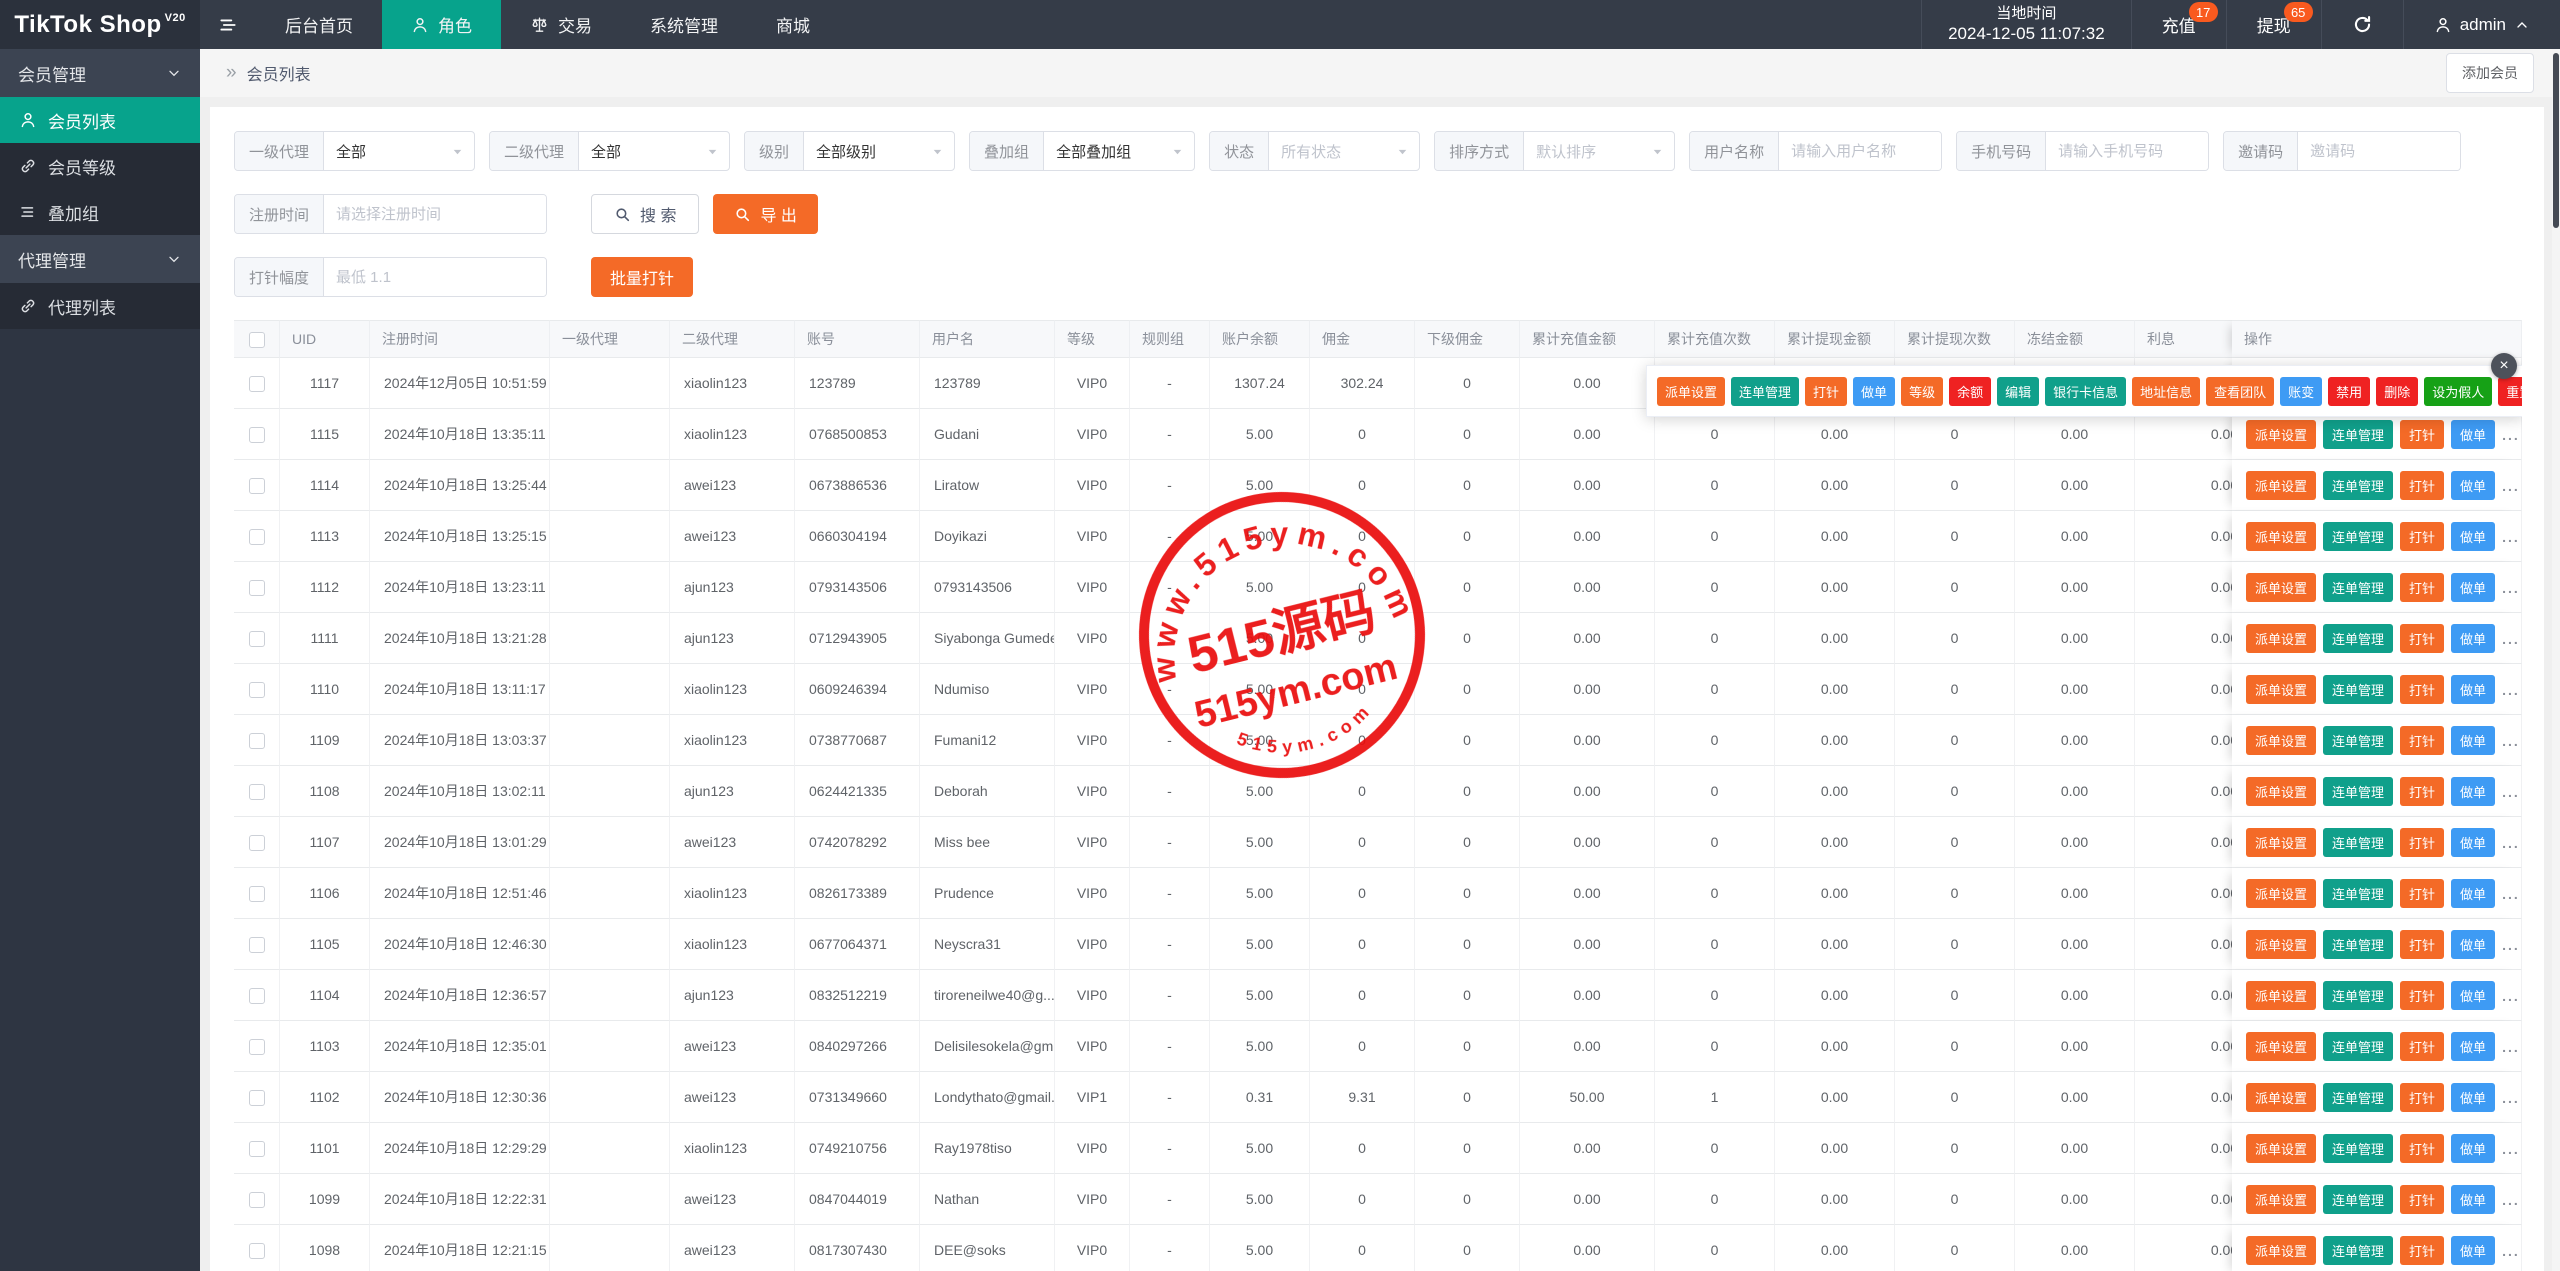 This screenshot has width=2560, height=1271. What do you see at coordinates (2504, 366) in the screenshot?
I see `close-icon: ×` at bounding box center [2504, 366].